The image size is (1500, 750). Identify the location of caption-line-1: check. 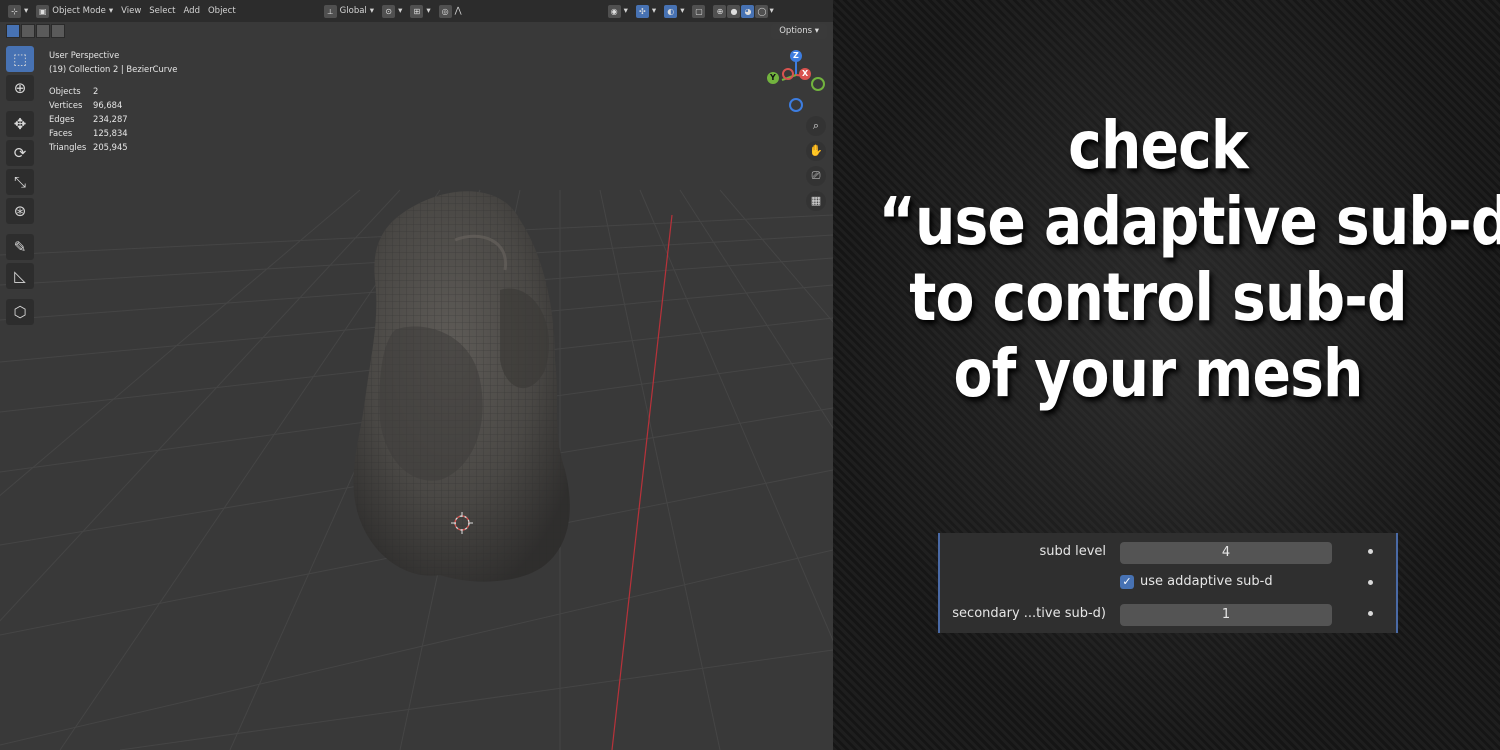
(1158, 145).